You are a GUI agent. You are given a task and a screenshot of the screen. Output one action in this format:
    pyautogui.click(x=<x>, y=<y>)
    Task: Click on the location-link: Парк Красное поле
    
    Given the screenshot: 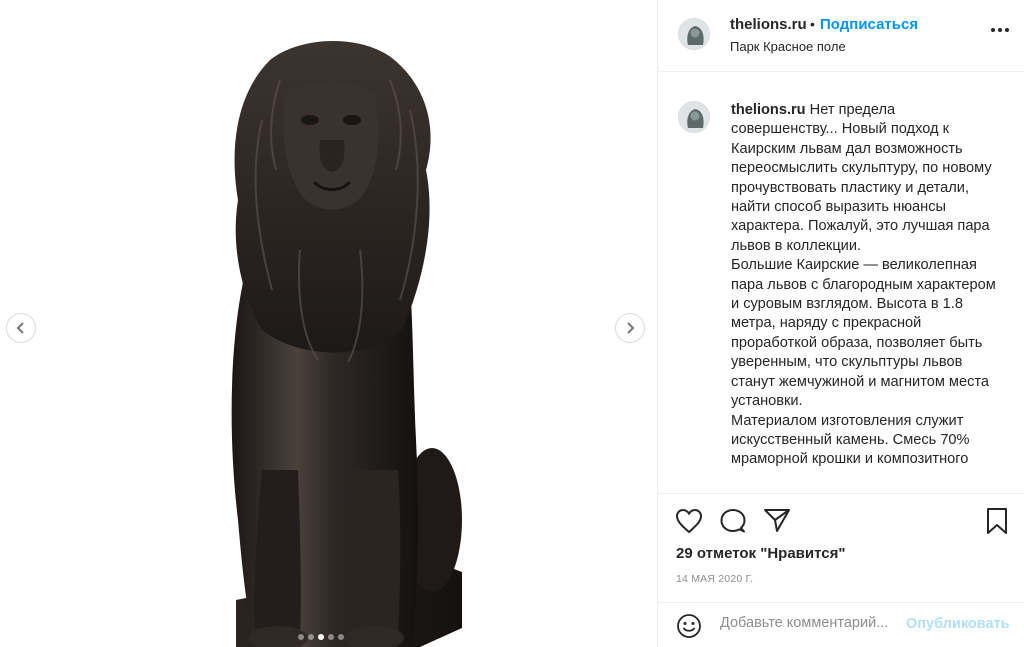 What is the action you would take?
    pyautogui.click(x=788, y=46)
    